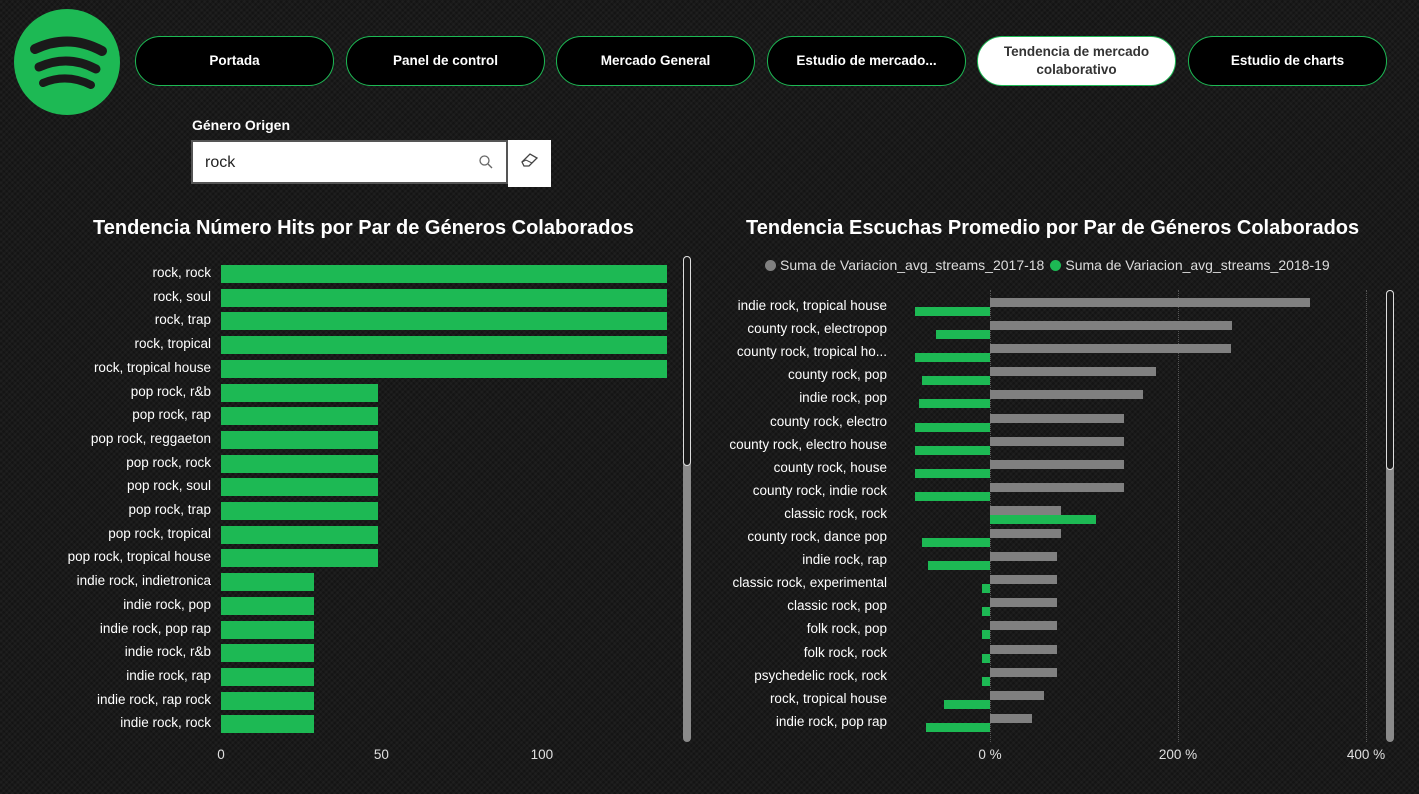 The image size is (1419, 794). I want to click on category-label: pop rock, reggaeton, so click(150, 438).